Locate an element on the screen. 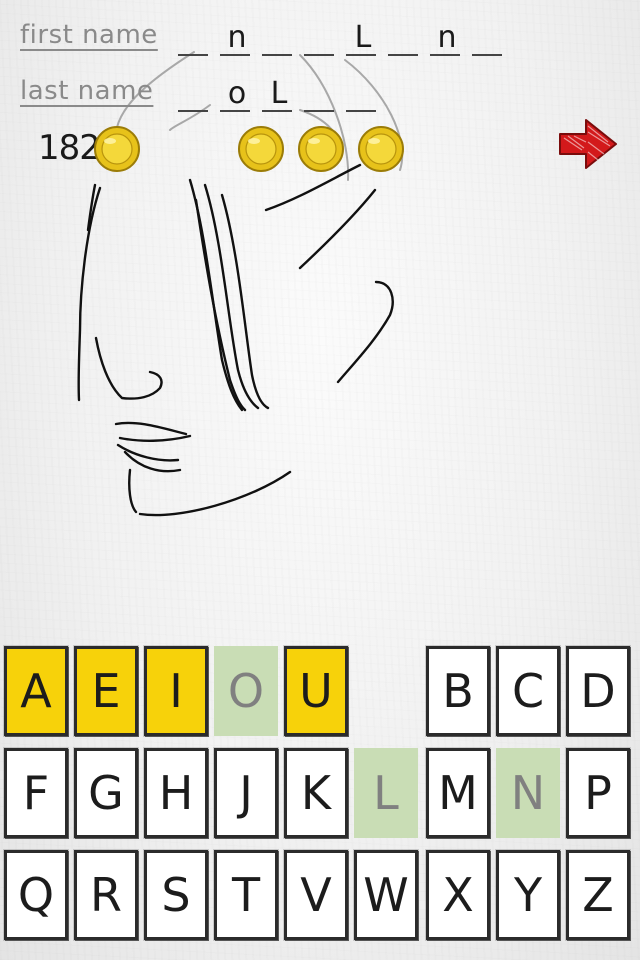 This screenshot has height=960, width=640. key-w: W is located at coordinates (386, 895).